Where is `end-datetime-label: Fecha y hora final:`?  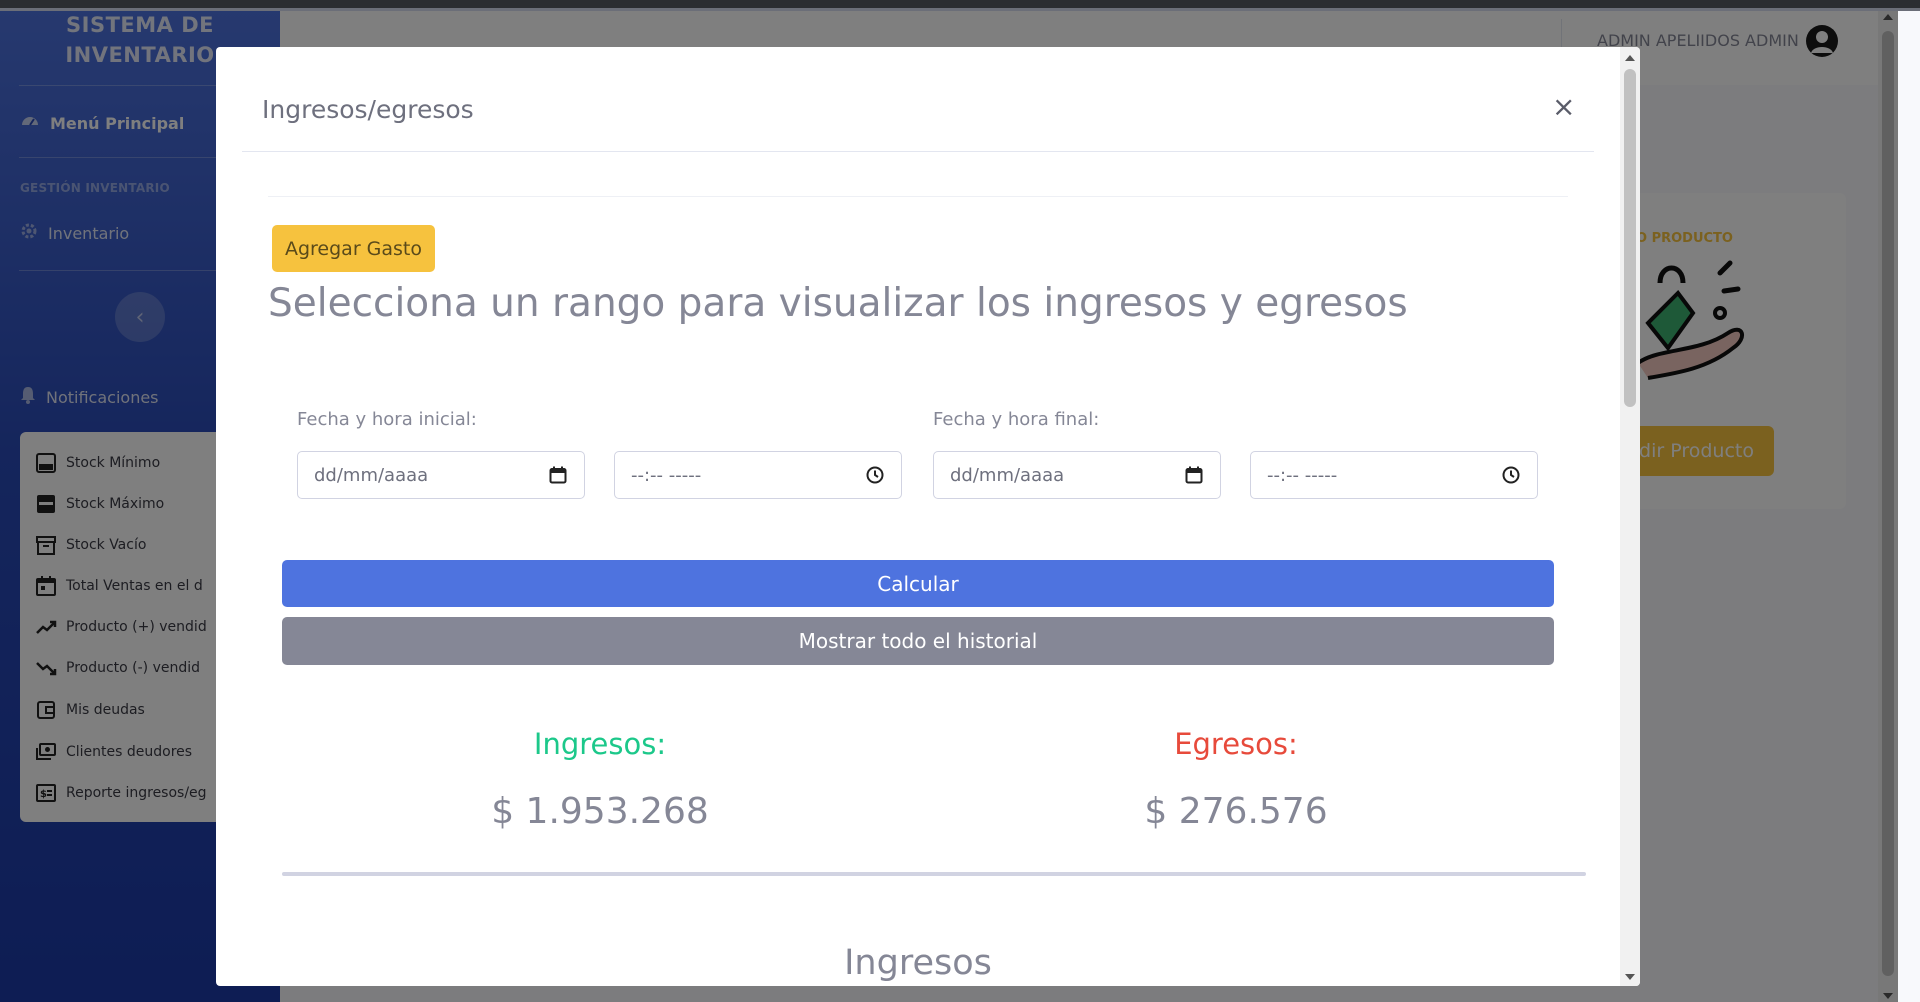
end-datetime-label: Fecha y hora final: is located at coordinates (1016, 419).